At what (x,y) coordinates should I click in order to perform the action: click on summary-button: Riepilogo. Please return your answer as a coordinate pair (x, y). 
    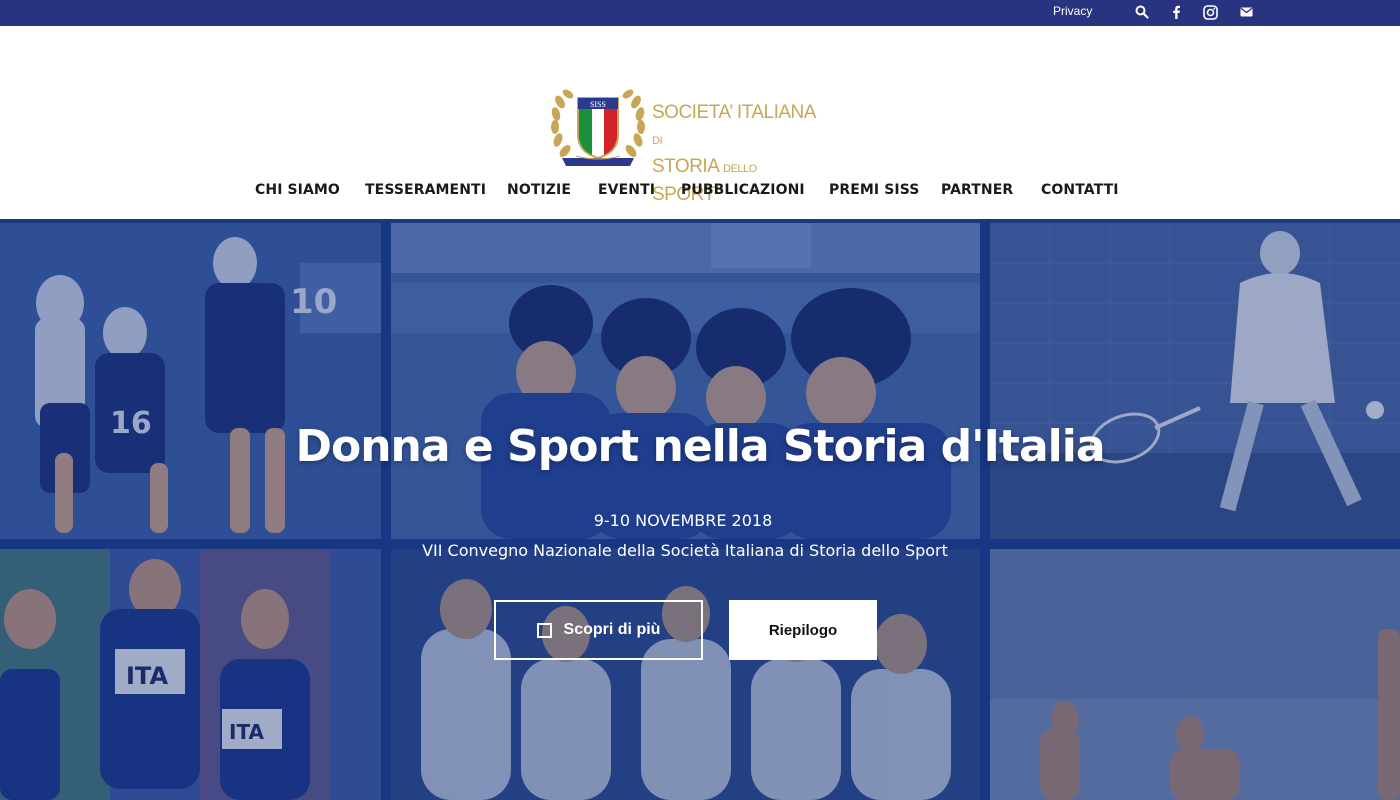
    Looking at the image, I should click on (803, 630).